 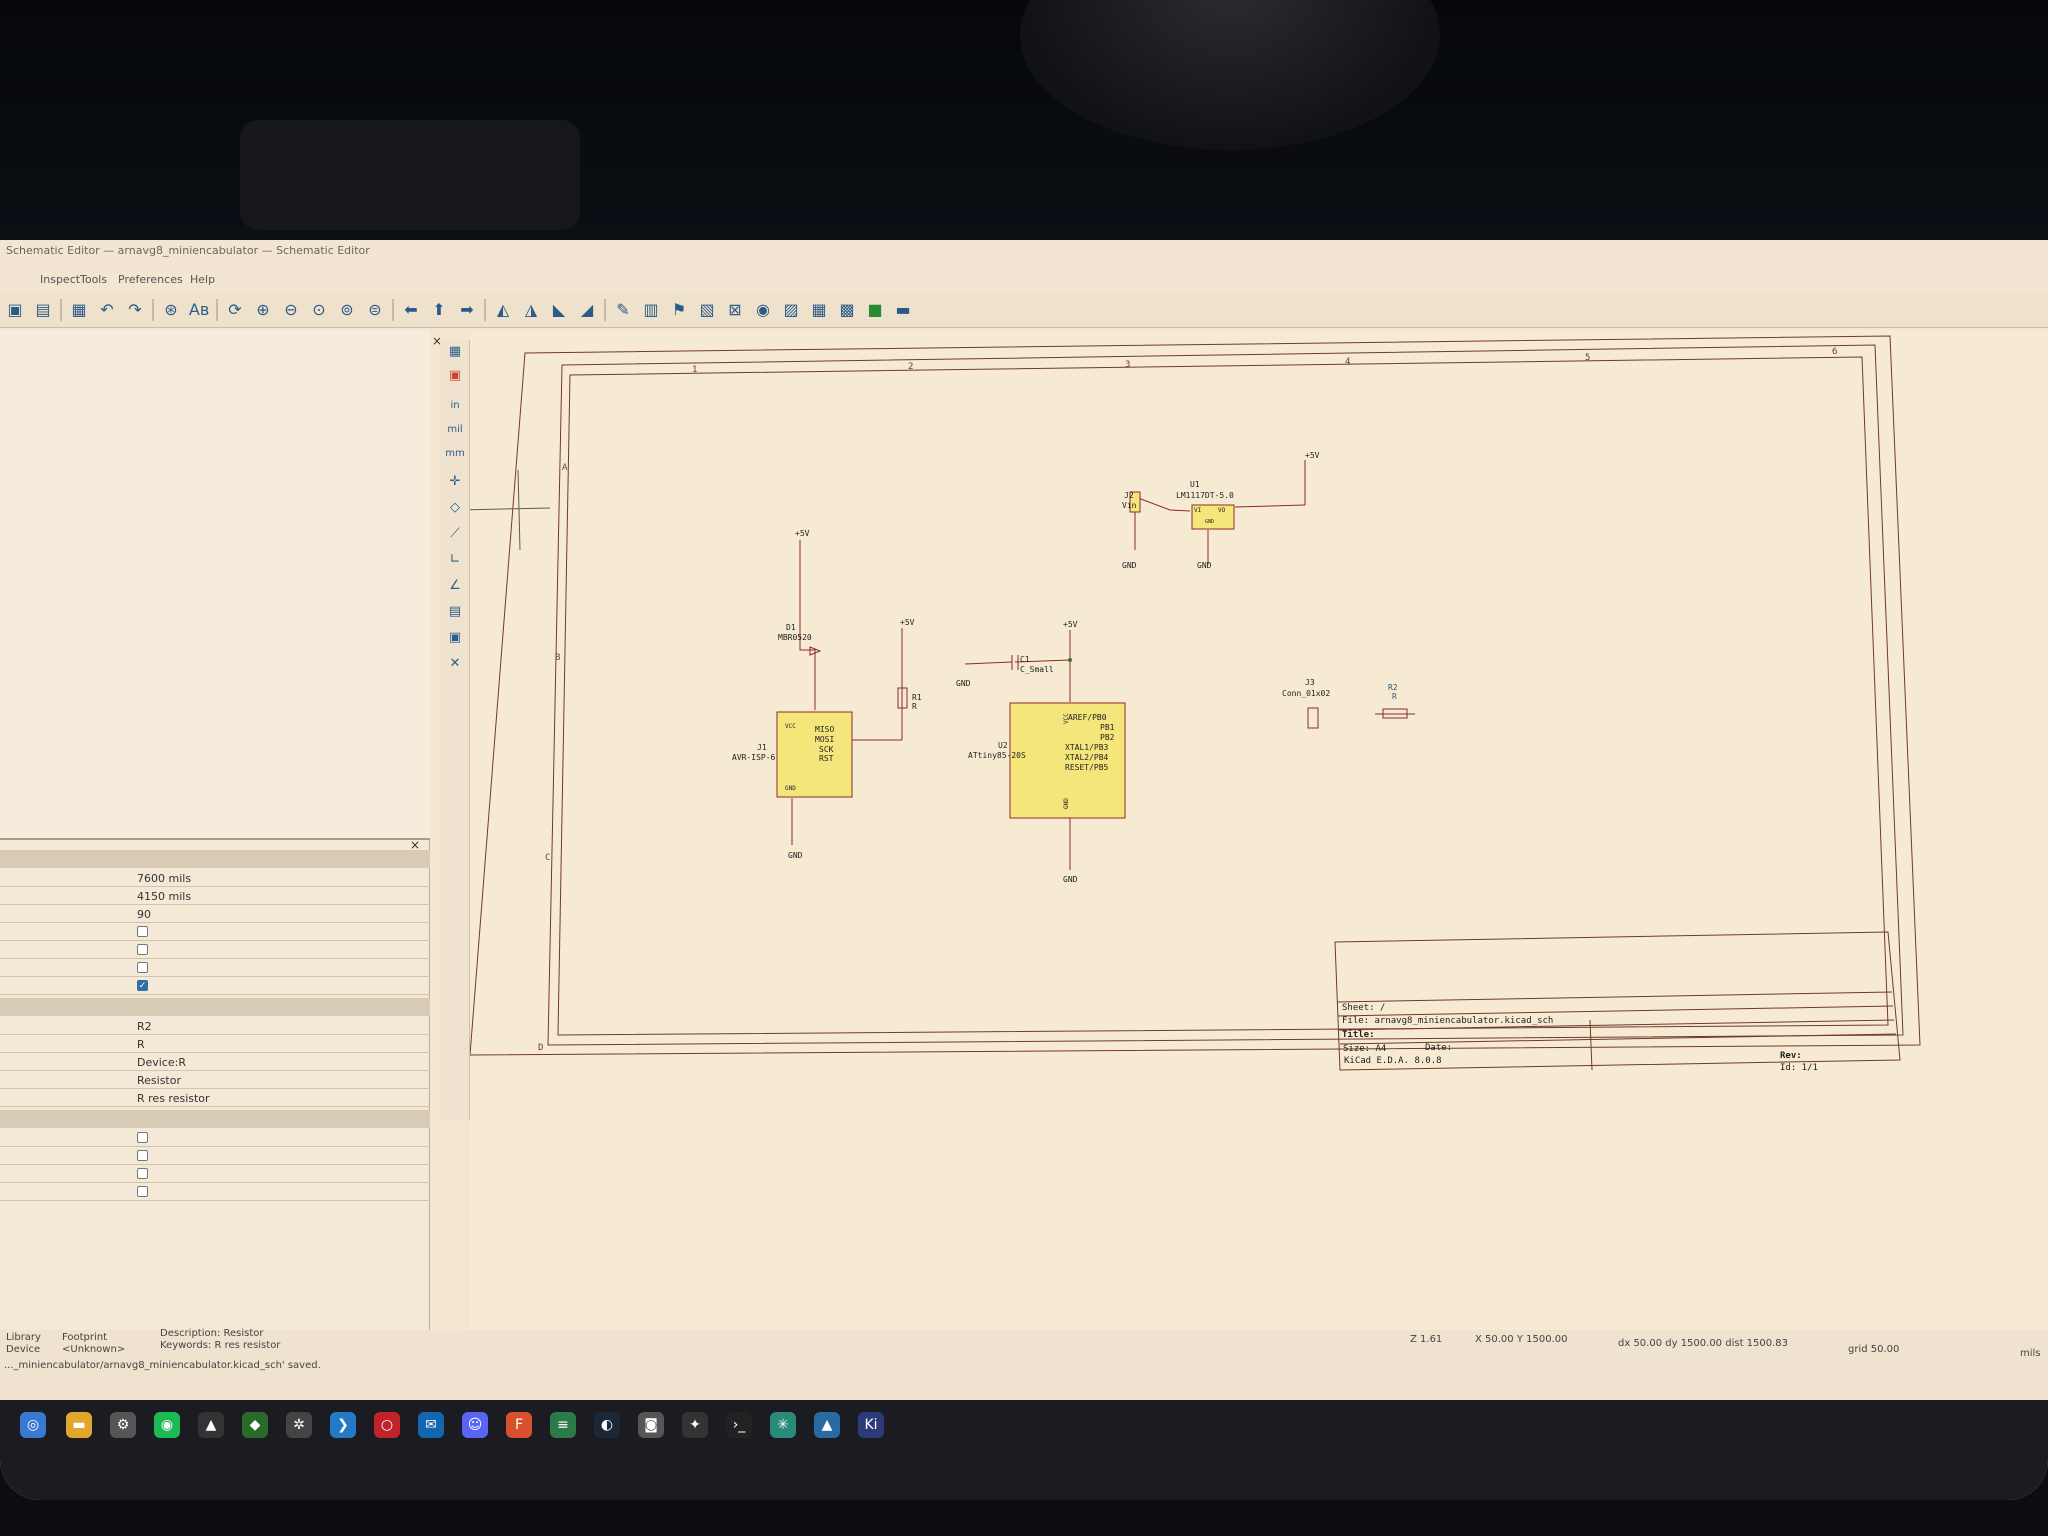 I want to click on simulator-icon: ◉, so click(x=763, y=310).